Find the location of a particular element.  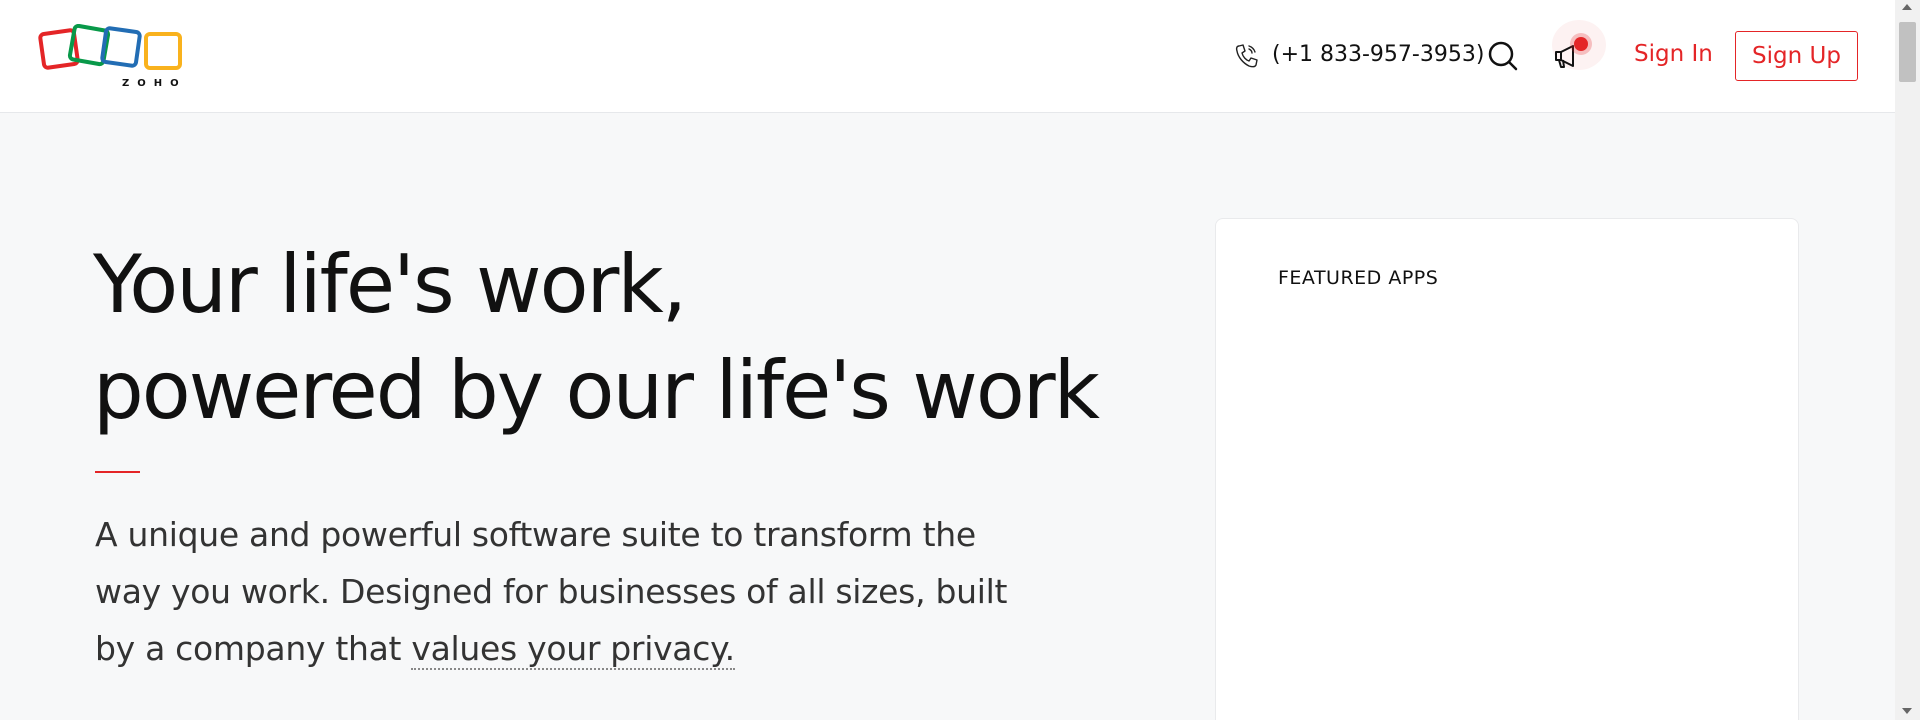

privacy-link: values your privacy. is located at coordinates (573, 649).